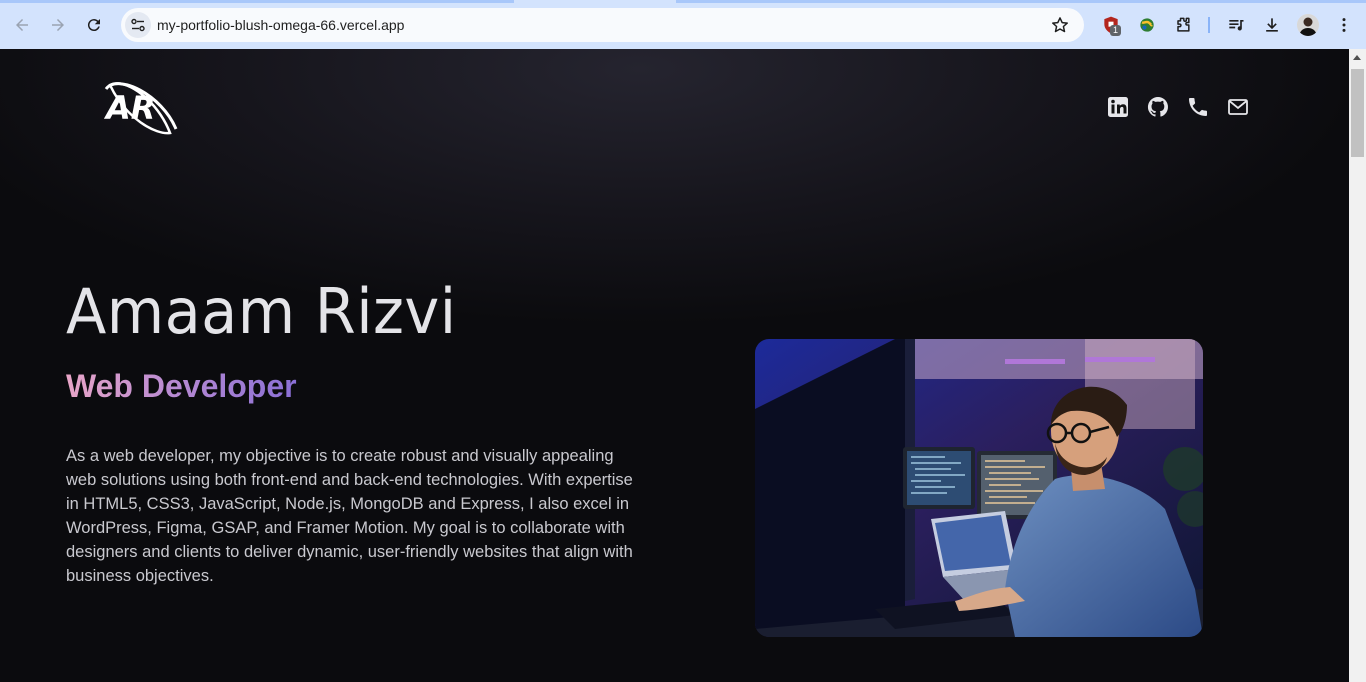 This screenshot has height=682, width=1366. What do you see at coordinates (181, 386) in the screenshot?
I see `hero-role: Web Developer` at bounding box center [181, 386].